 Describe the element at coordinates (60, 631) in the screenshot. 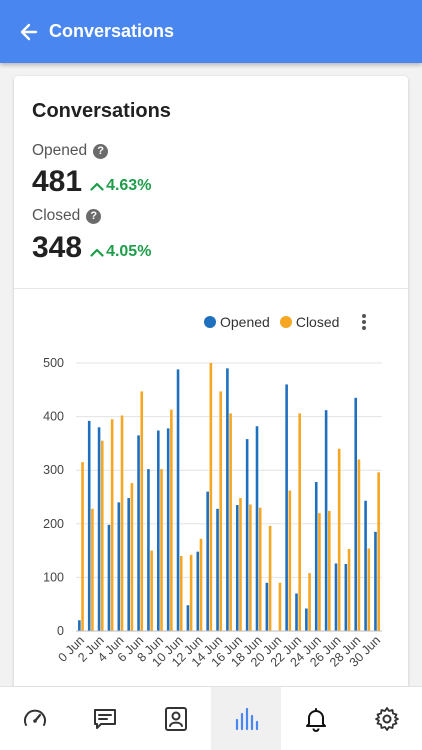

I see `y-tick-label: 0` at that location.